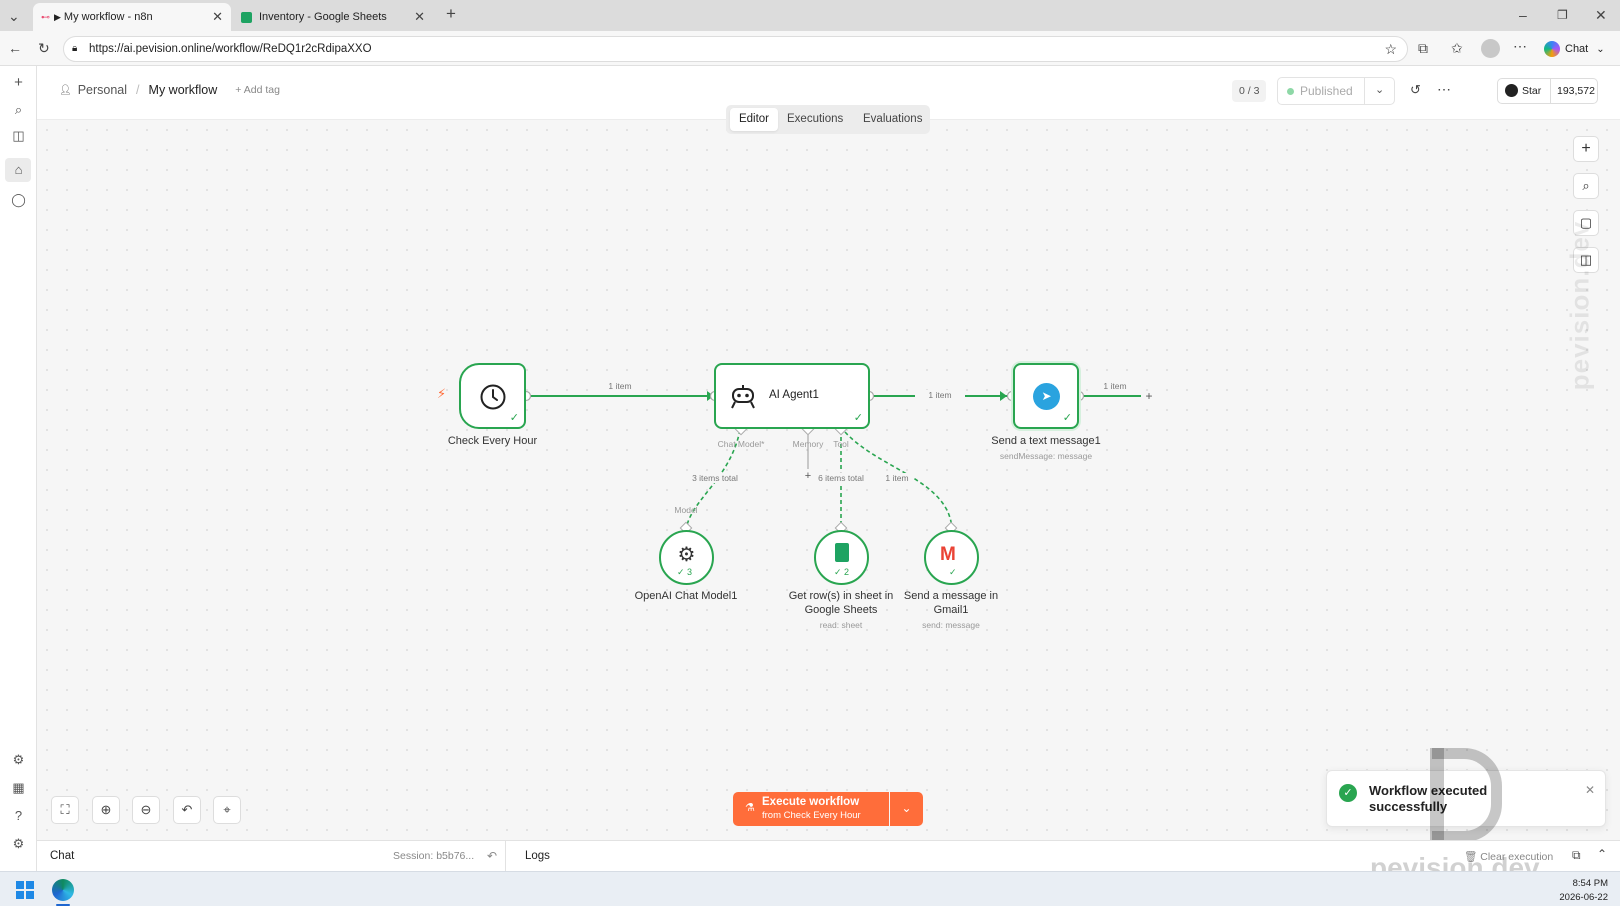 Image resolution: width=1620 pixels, height=906 pixels. Describe the element at coordinates (62, 856) in the screenshot. I see `chat-panel-tab: Chat` at that location.